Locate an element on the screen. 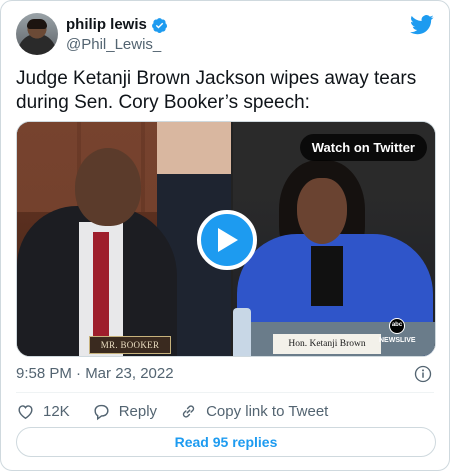  tweet-actions: 12K Reply Copy link to Tweet is located at coordinates (183, 411).